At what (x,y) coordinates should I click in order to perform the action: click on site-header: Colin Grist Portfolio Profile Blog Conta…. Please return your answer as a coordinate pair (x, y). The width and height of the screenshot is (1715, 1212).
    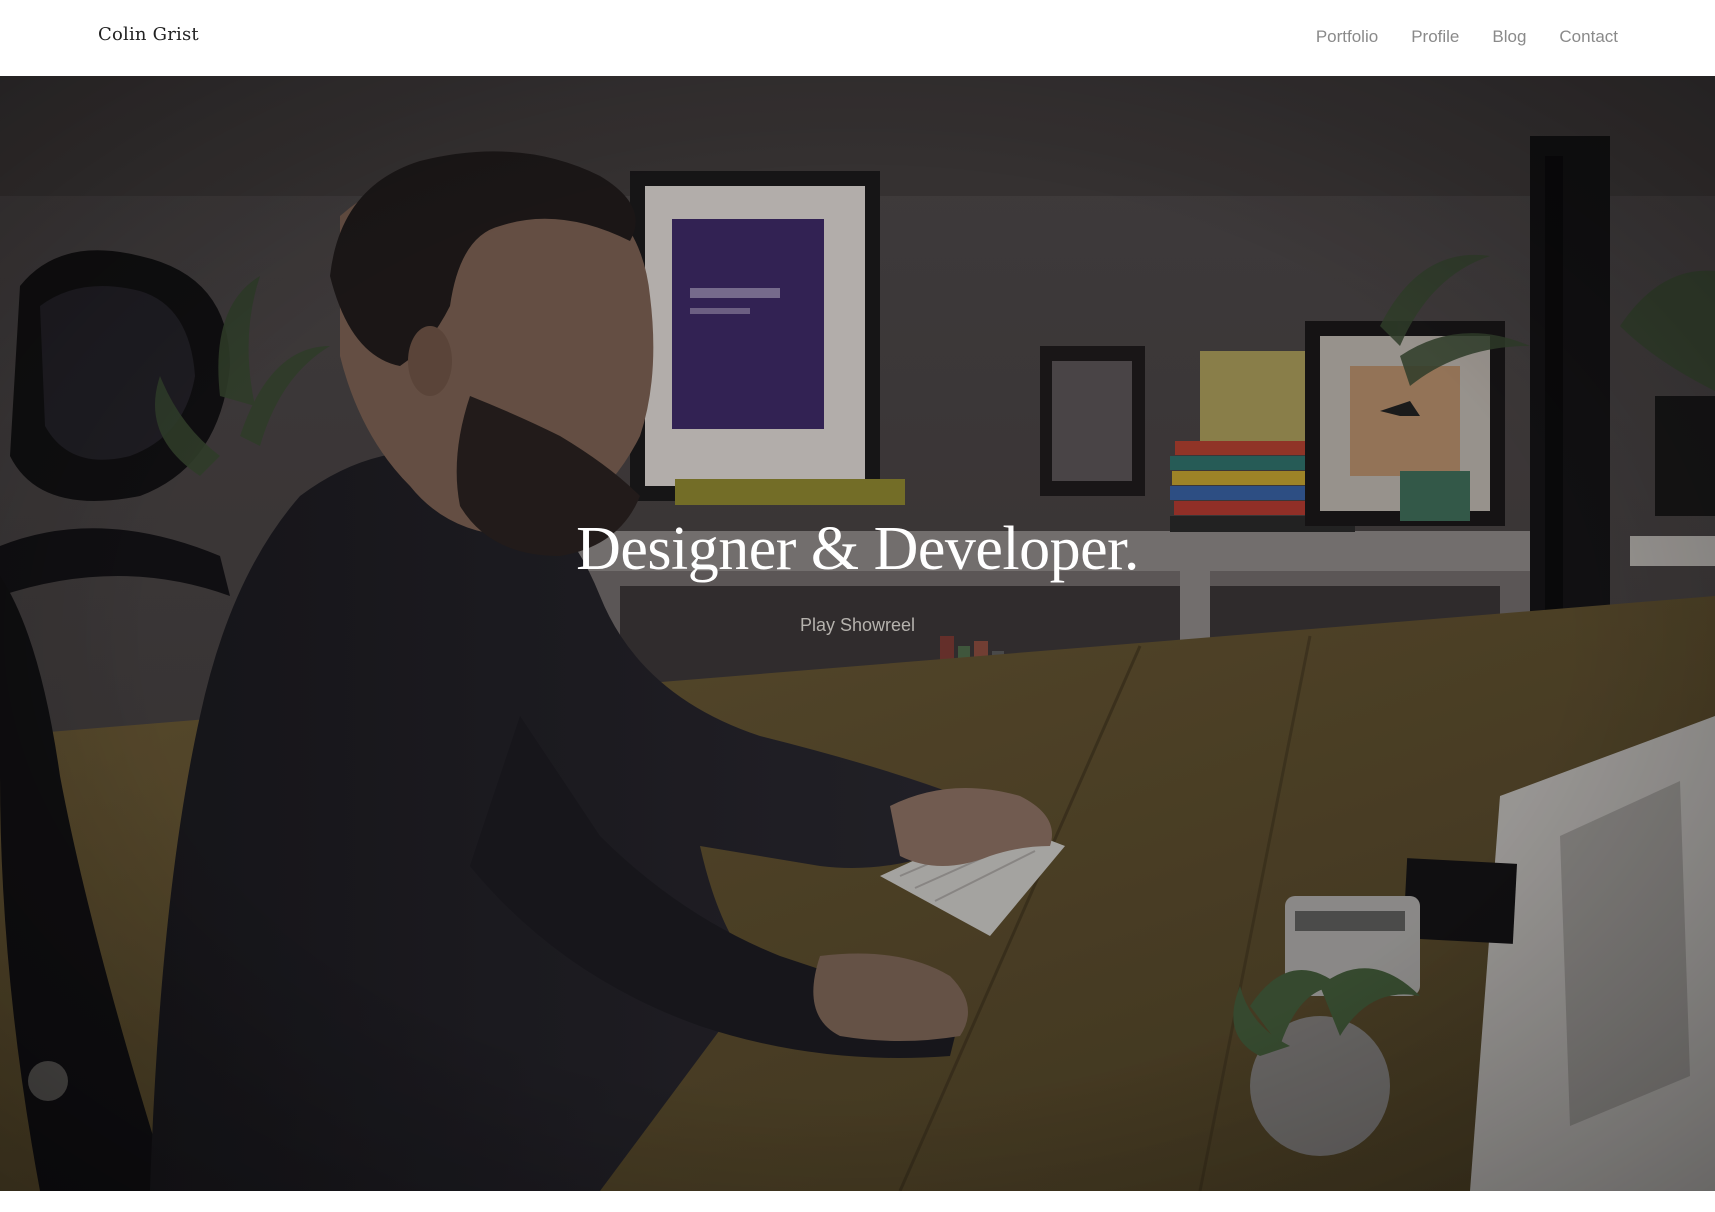
    Looking at the image, I should click on (857, 38).